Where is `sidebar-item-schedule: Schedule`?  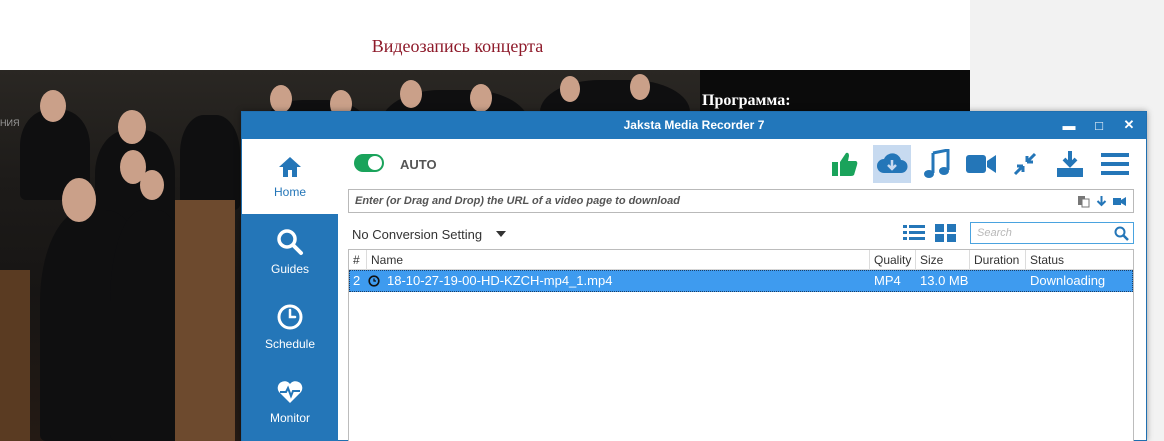
sidebar-item-schedule: Schedule is located at coordinates (290, 326).